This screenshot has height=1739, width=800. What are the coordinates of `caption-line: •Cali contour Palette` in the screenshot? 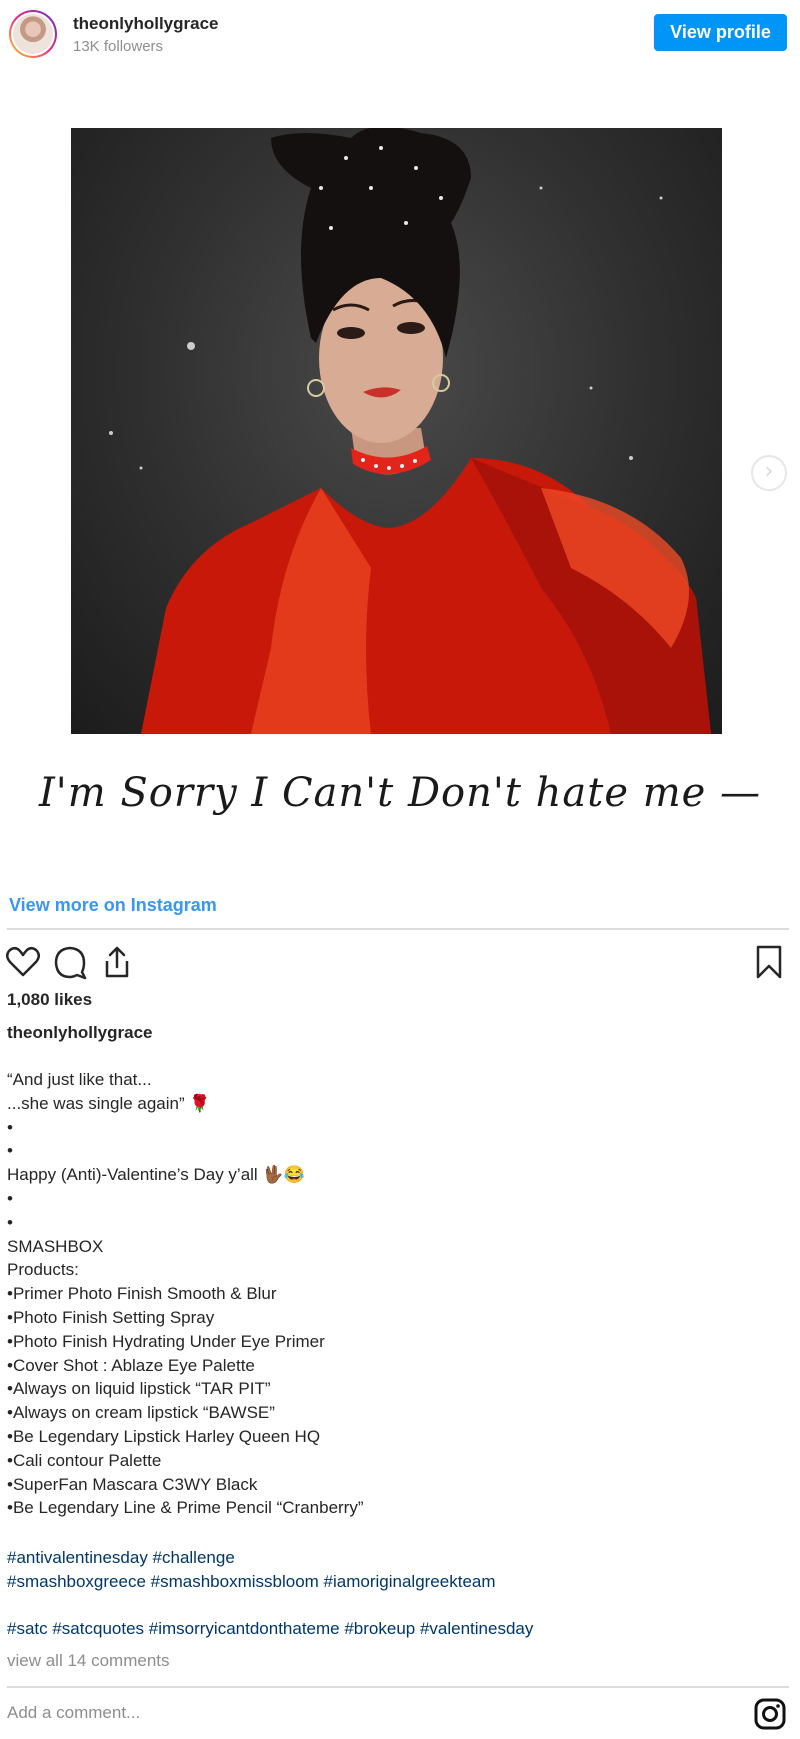 It's located at (84, 1460).